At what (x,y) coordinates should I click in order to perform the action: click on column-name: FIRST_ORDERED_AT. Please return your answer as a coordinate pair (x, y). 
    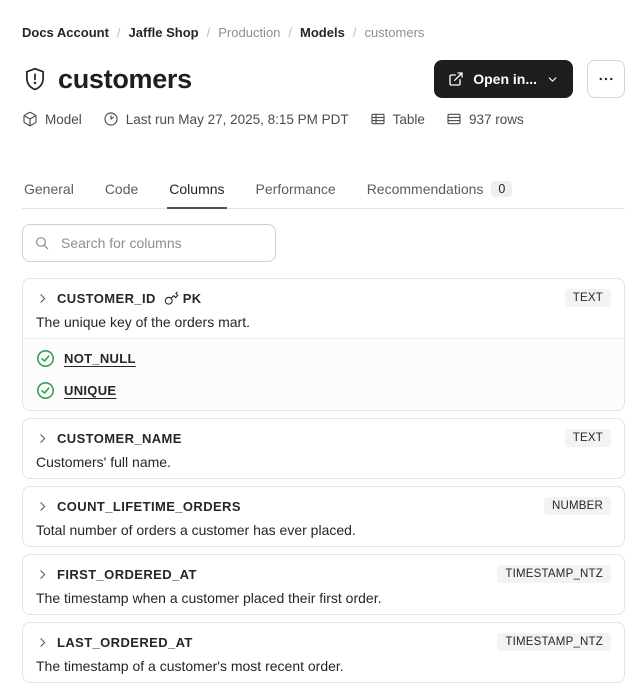
    Looking at the image, I should click on (127, 574).